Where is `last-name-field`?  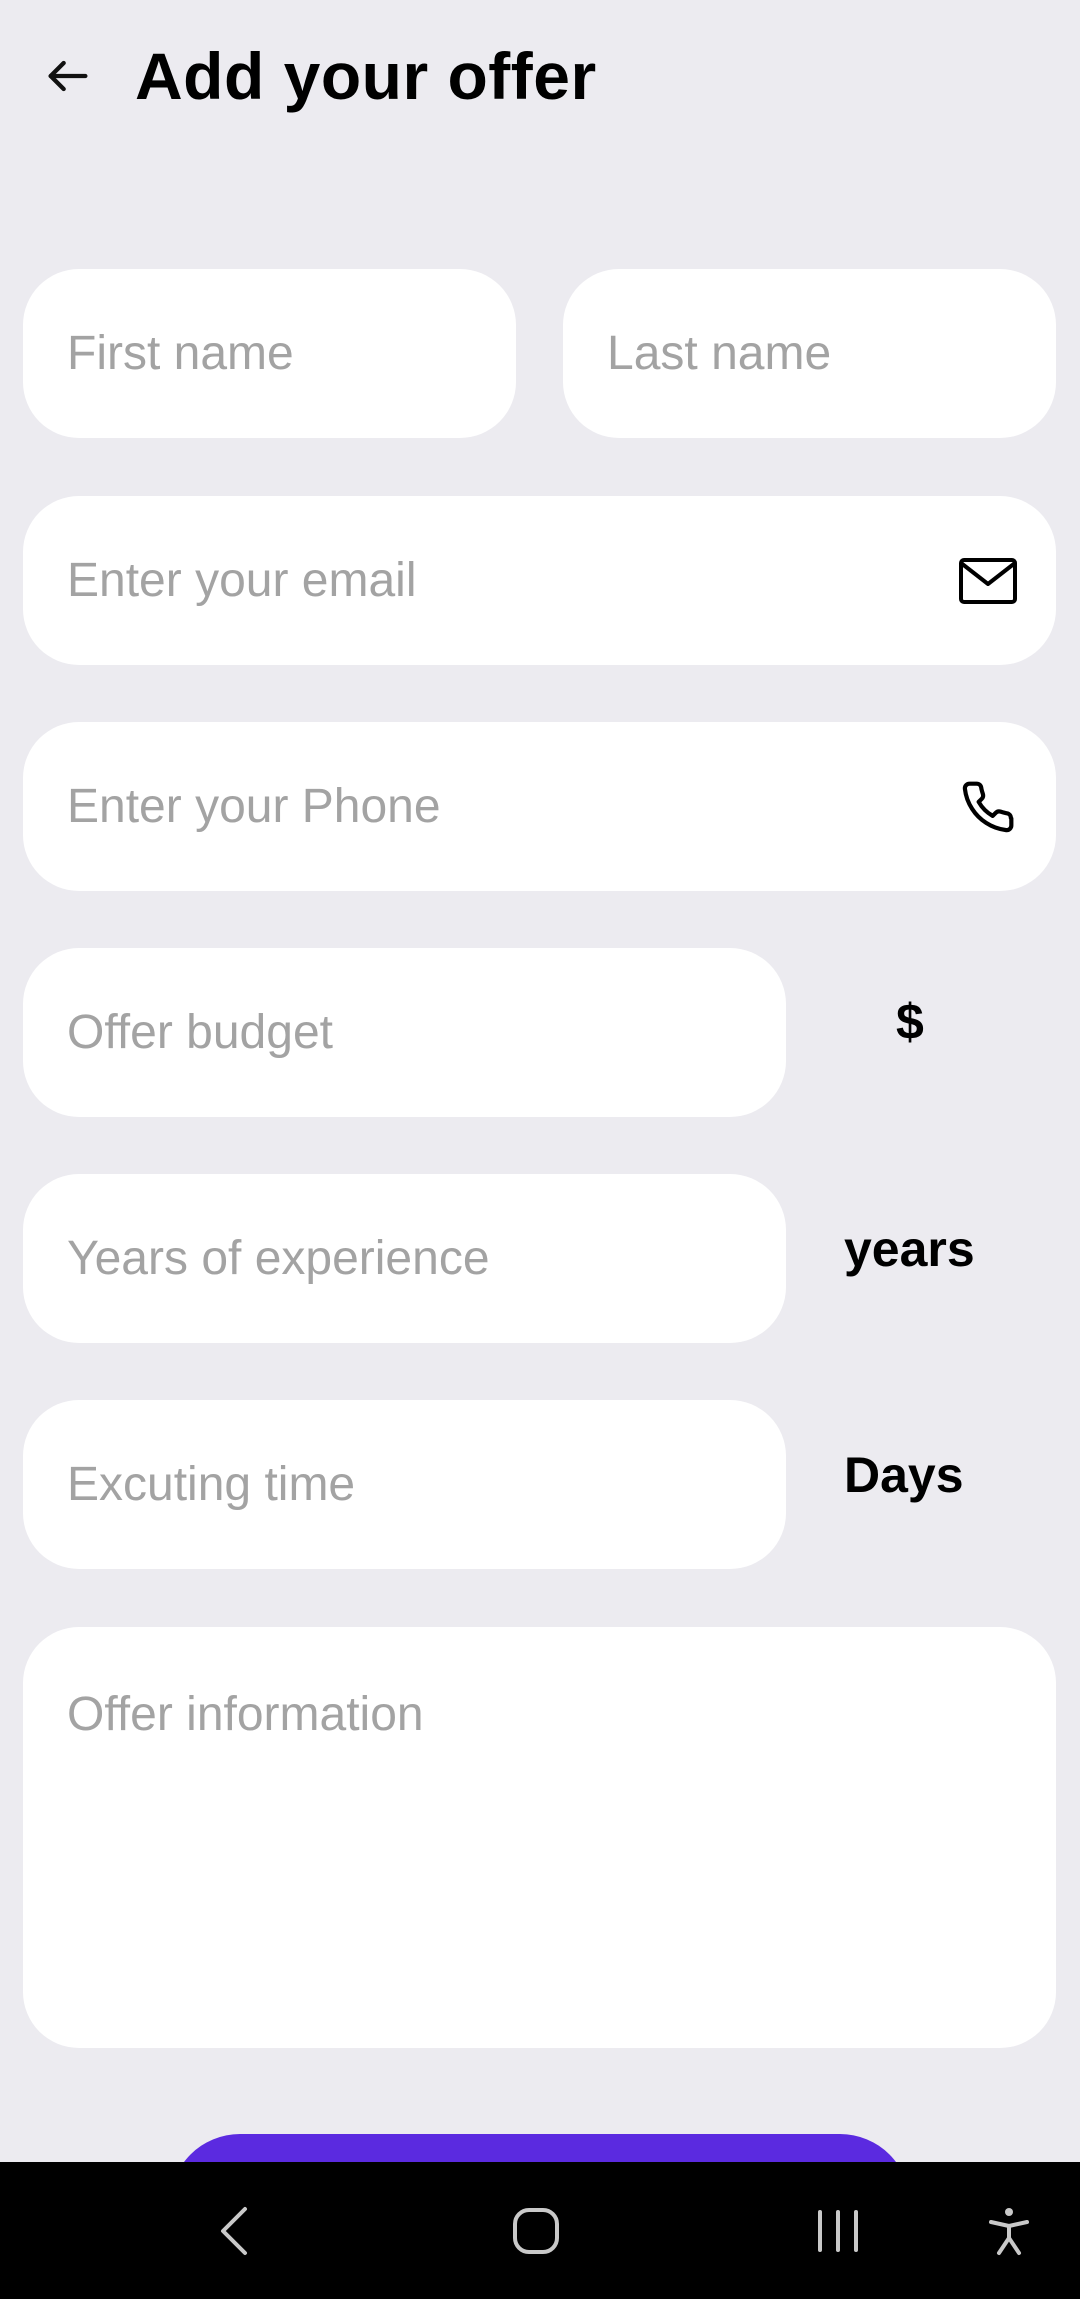 last-name-field is located at coordinates (809, 353).